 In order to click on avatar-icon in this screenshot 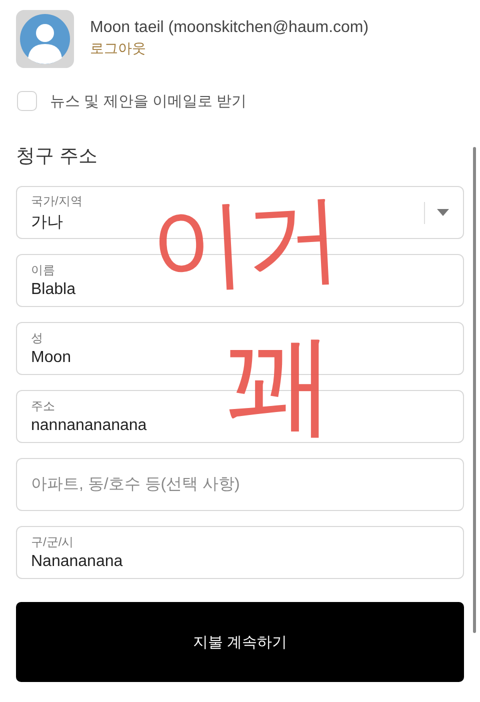, I will do `click(45, 39)`.